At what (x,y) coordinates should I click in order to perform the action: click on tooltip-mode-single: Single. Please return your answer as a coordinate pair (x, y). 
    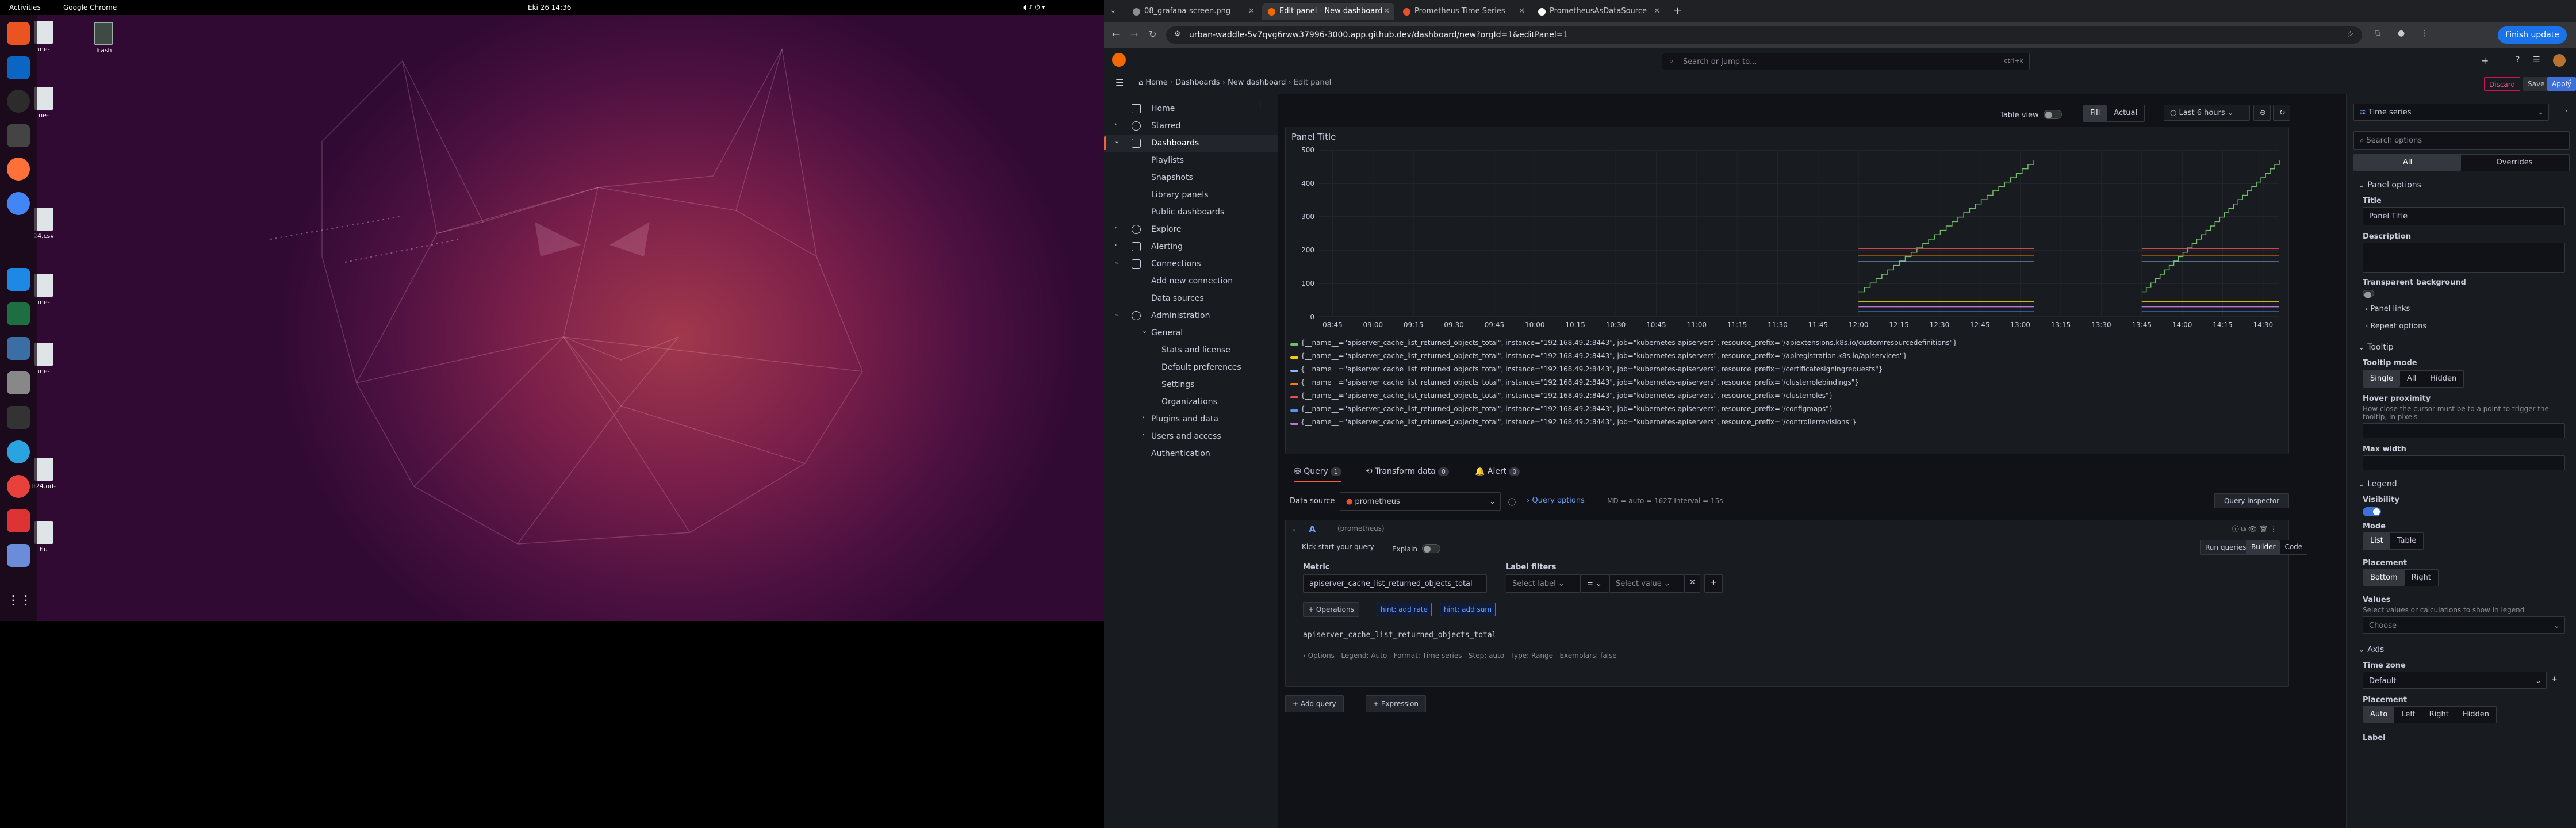
    Looking at the image, I should click on (2381, 379).